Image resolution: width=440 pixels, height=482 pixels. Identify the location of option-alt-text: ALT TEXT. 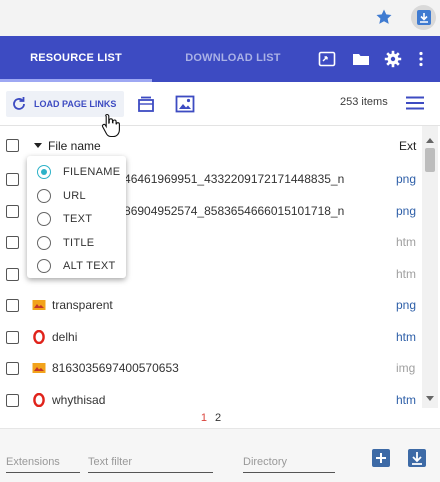
(76, 266).